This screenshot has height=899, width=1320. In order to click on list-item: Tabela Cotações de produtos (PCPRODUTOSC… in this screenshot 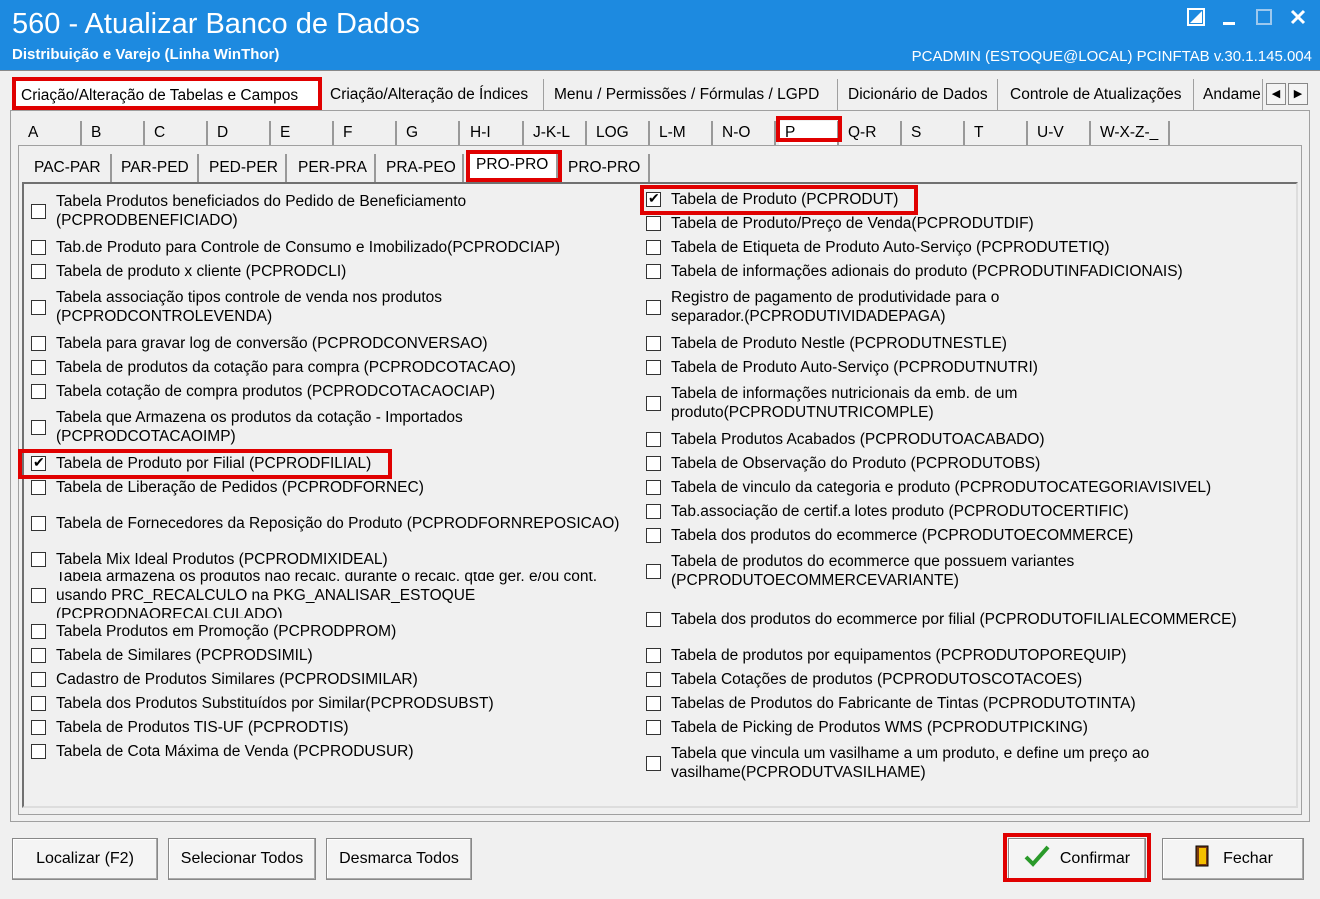, I will do `click(951, 679)`.